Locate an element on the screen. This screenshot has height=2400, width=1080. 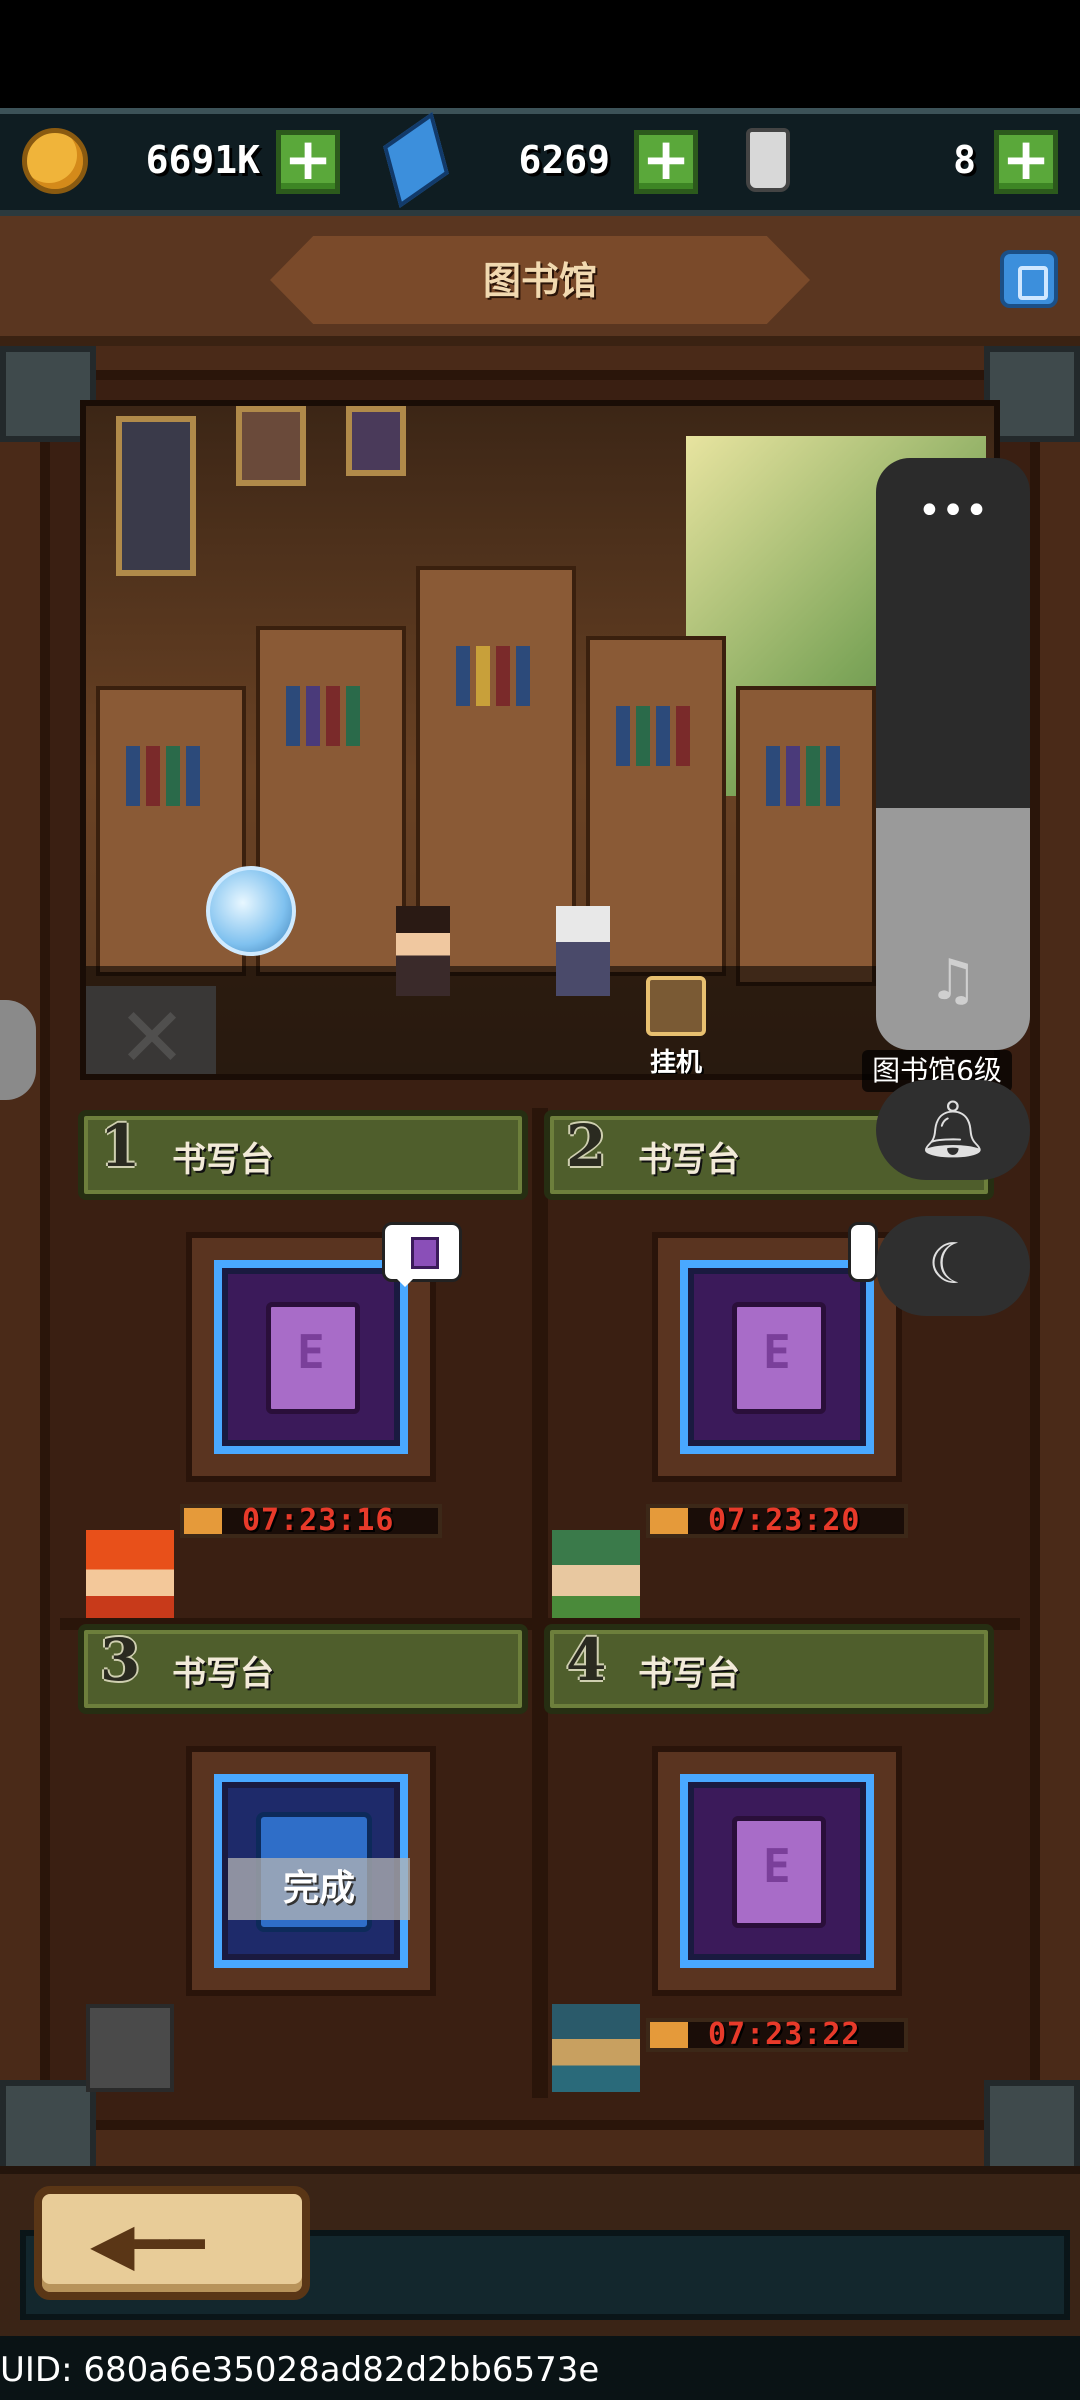
add-gems-button: + is located at coordinates (666, 162).